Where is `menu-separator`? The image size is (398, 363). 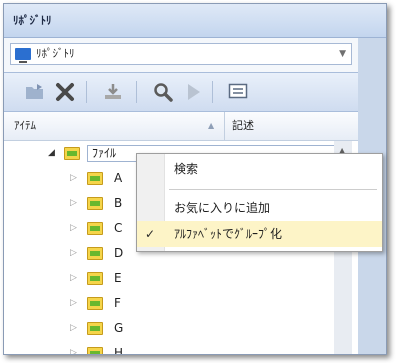 menu-separator is located at coordinates (273, 189).